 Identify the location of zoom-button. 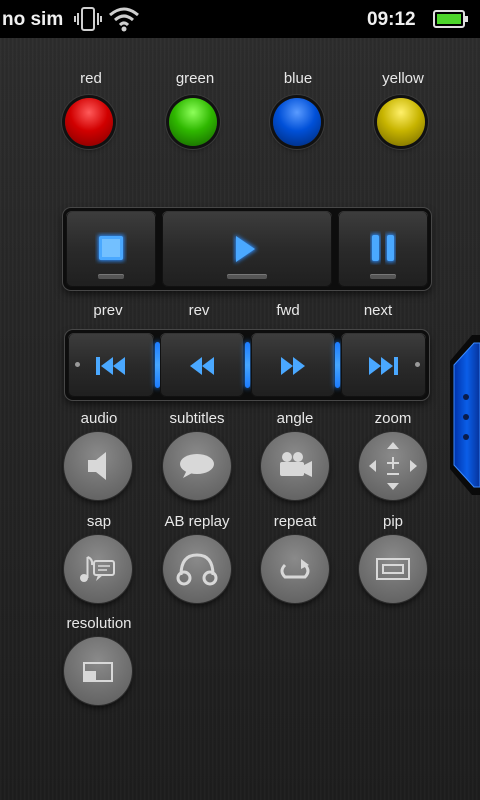
(393, 466).